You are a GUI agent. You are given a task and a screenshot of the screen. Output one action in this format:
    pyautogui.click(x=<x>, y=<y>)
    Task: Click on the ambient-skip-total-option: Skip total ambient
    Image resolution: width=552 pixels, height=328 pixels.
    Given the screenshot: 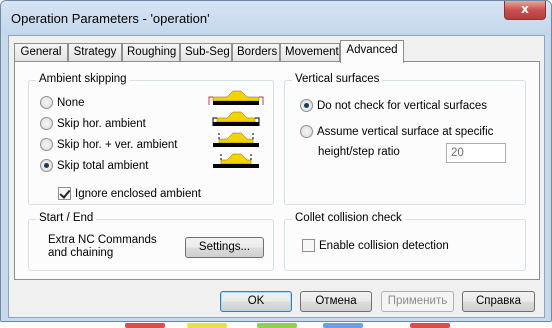 What is the action you would take?
    pyautogui.click(x=94, y=165)
    